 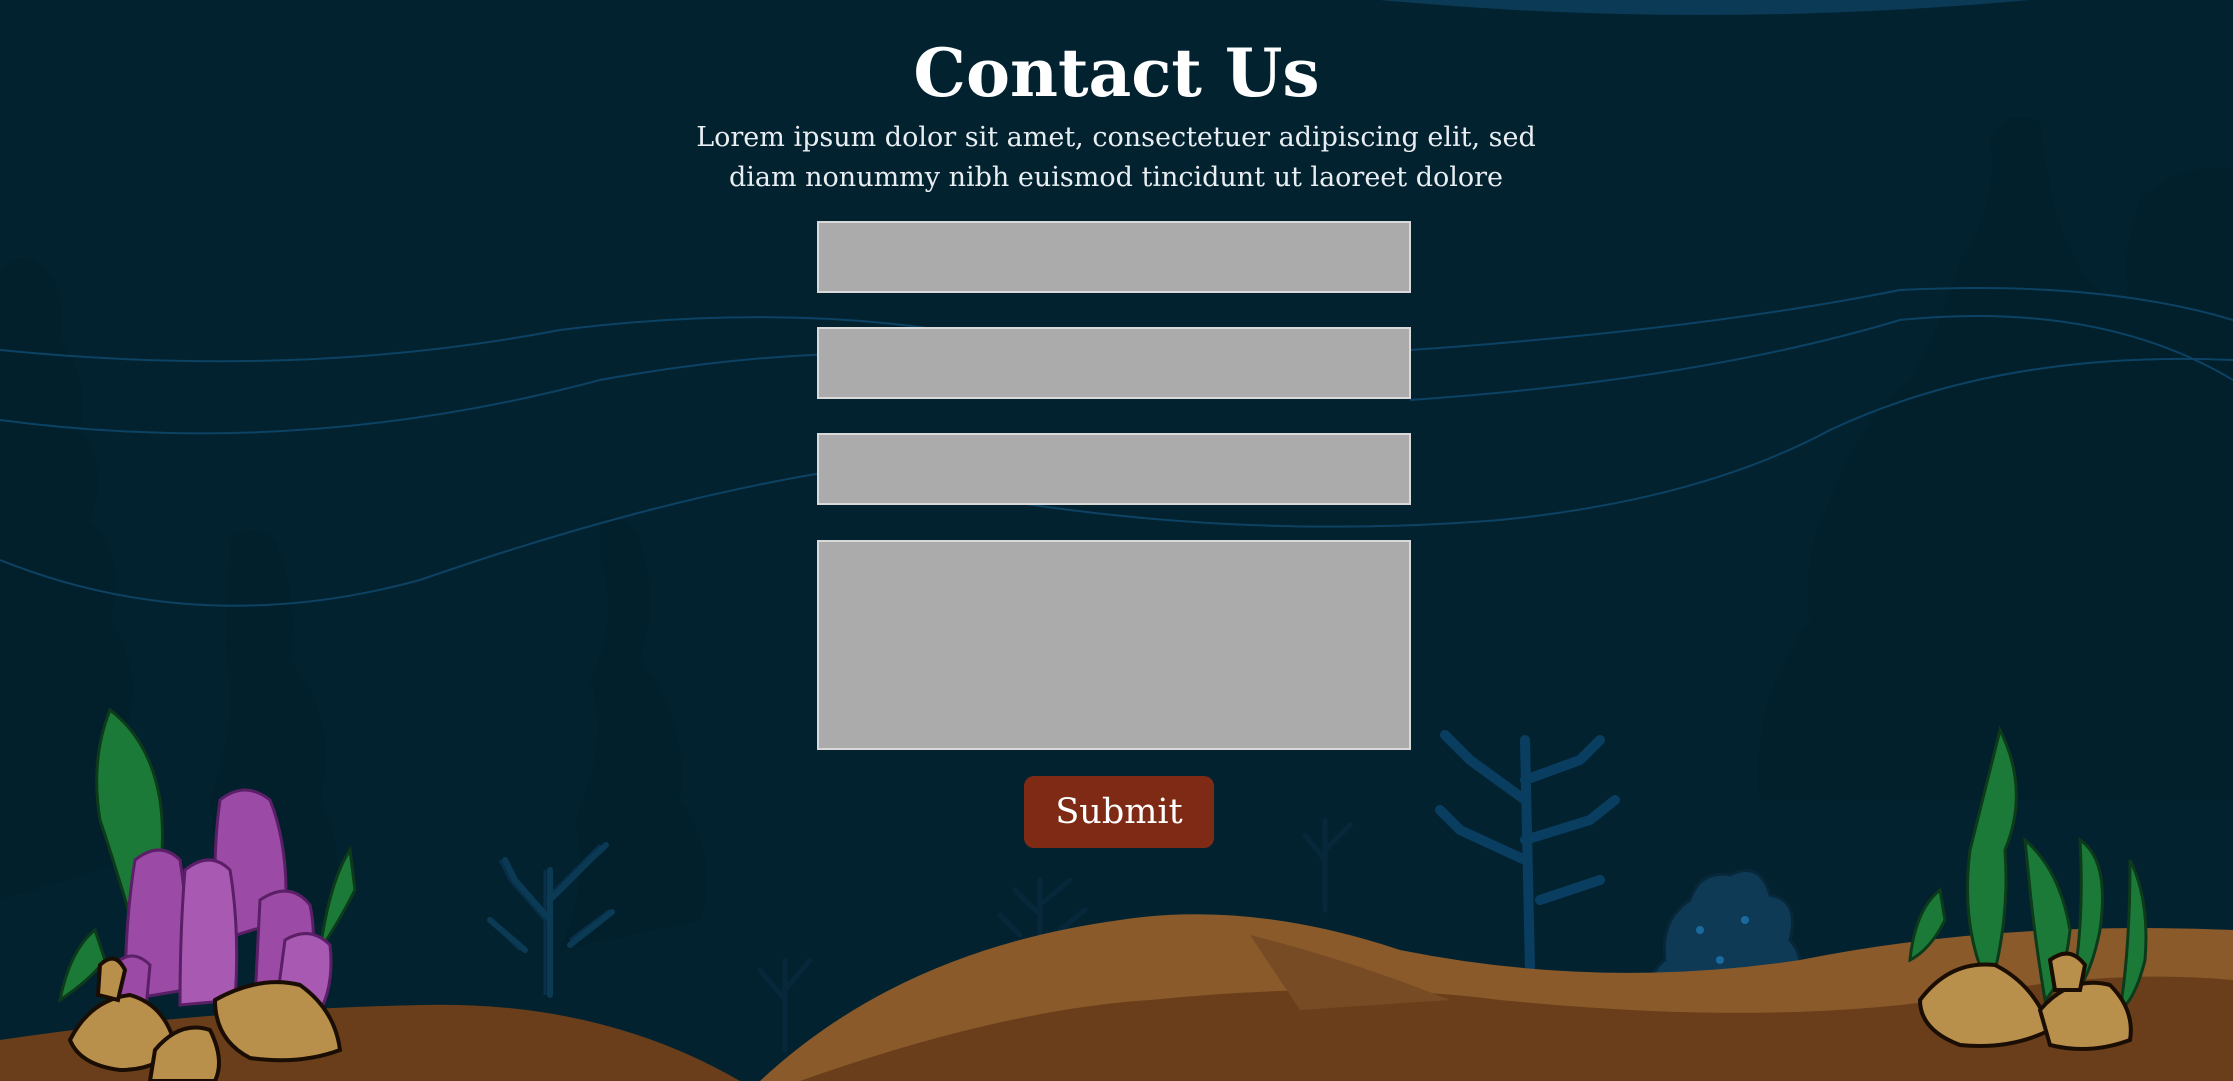 What do you see at coordinates (1116, 73) in the screenshot?
I see `page-title: Contact Us` at bounding box center [1116, 73].